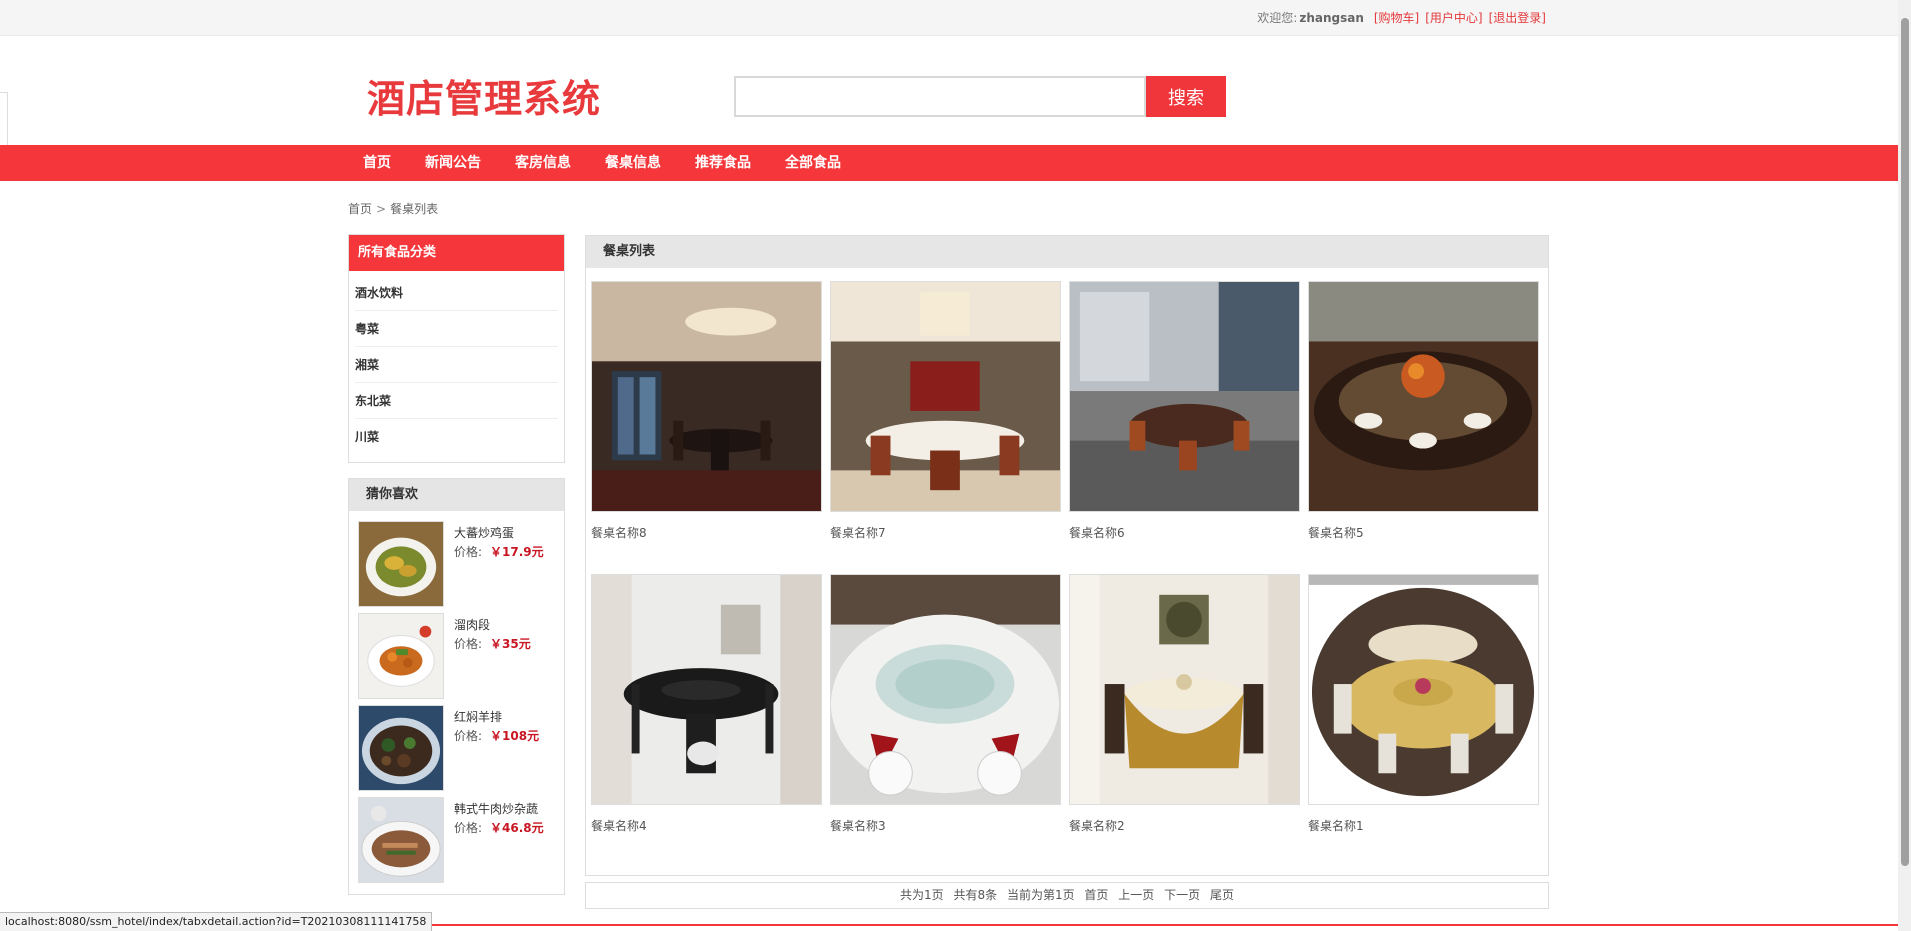 This screenshot has width=1911, height=931. What do you see at coordinates (1182, 895) in the screenshot?
I see `next-page-link: 下一页` at bounding box center [1182, 895].